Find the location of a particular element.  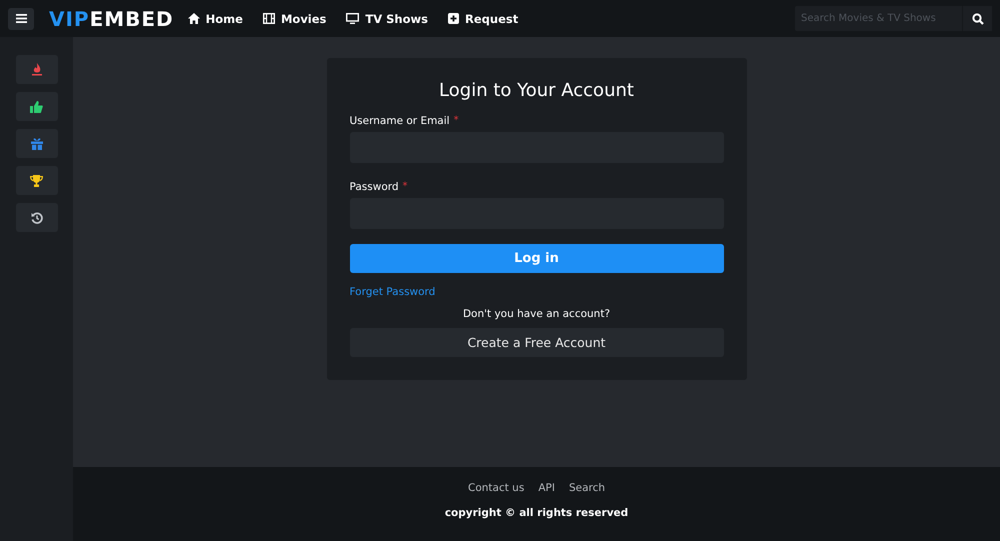

field-label: Username or Email is located at coordinates (400, 121).